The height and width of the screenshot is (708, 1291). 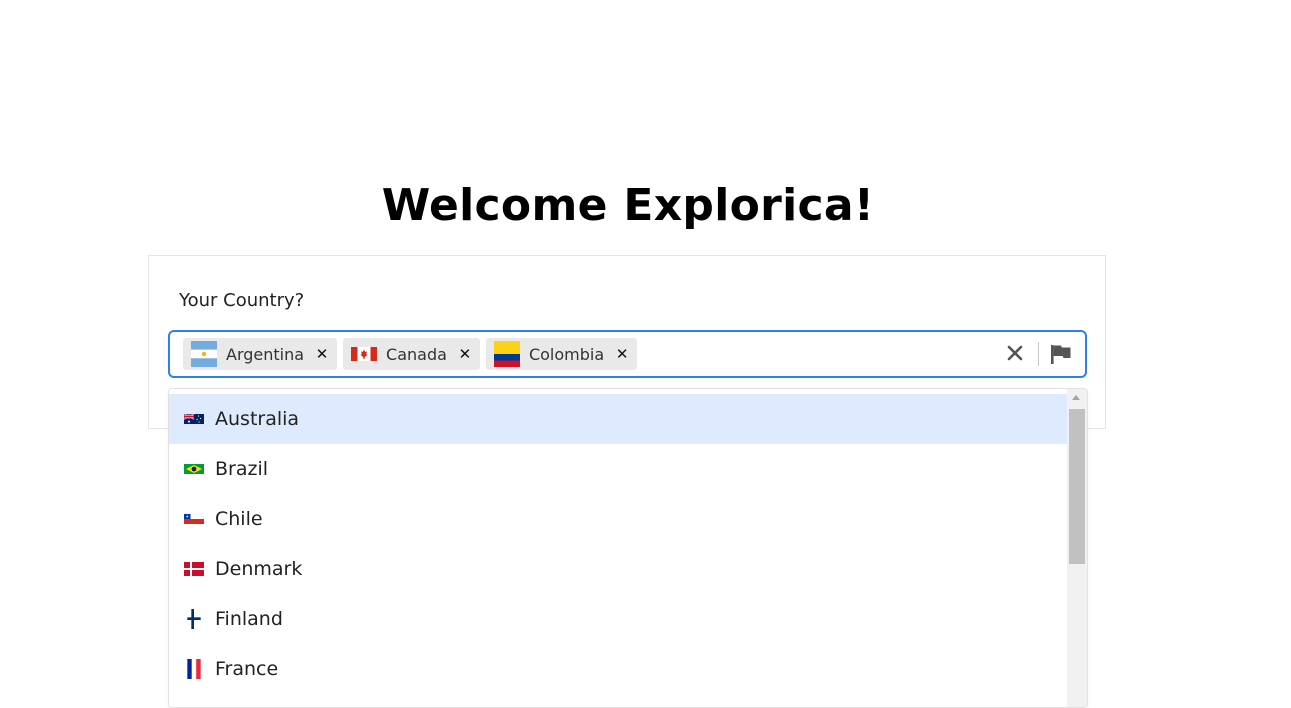 What do you see at coordinates (566, 354) in the screenshot?
I see `chip-label: Colombia` at bounding box center [566, 354].